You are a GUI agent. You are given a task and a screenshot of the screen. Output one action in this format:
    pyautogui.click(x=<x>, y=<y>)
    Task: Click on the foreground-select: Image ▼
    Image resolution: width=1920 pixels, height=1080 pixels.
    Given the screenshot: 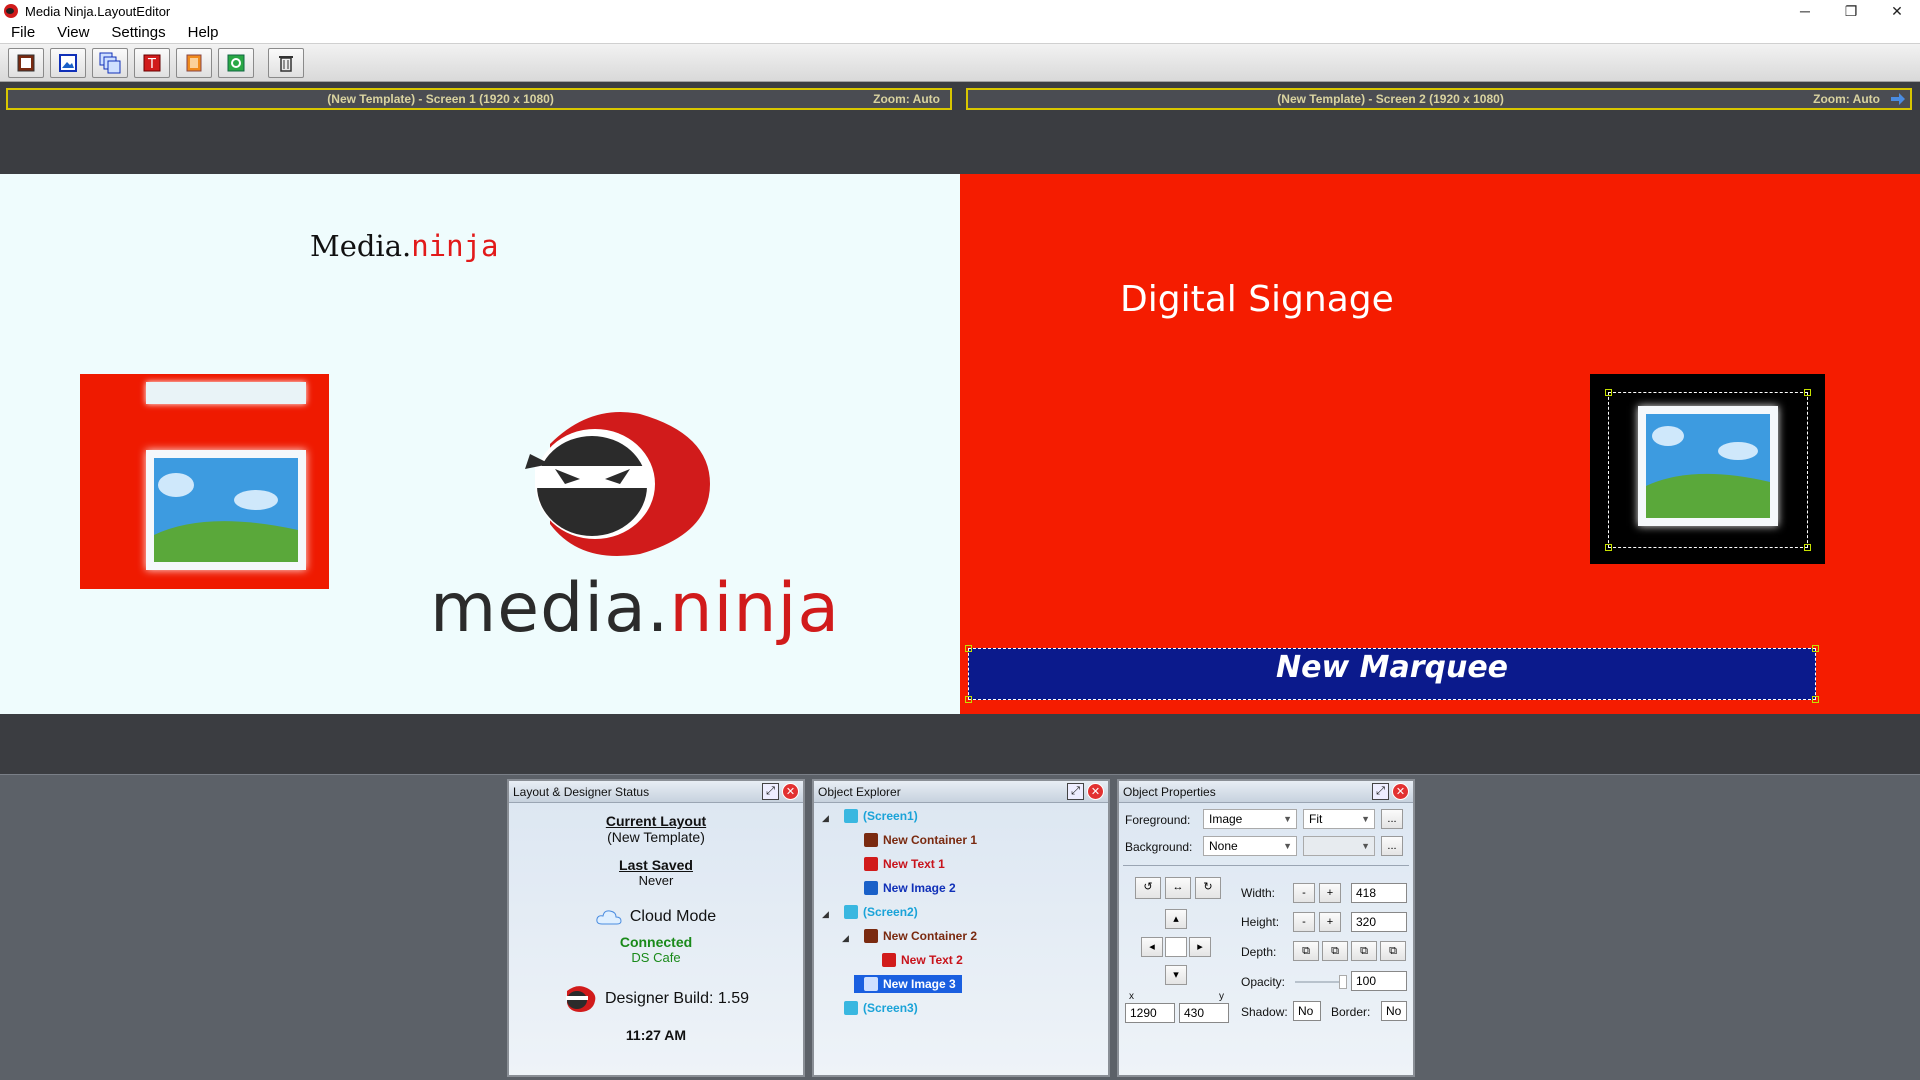 What is the action you would take?
    pyautogui.click(x=1250, y=819)
    